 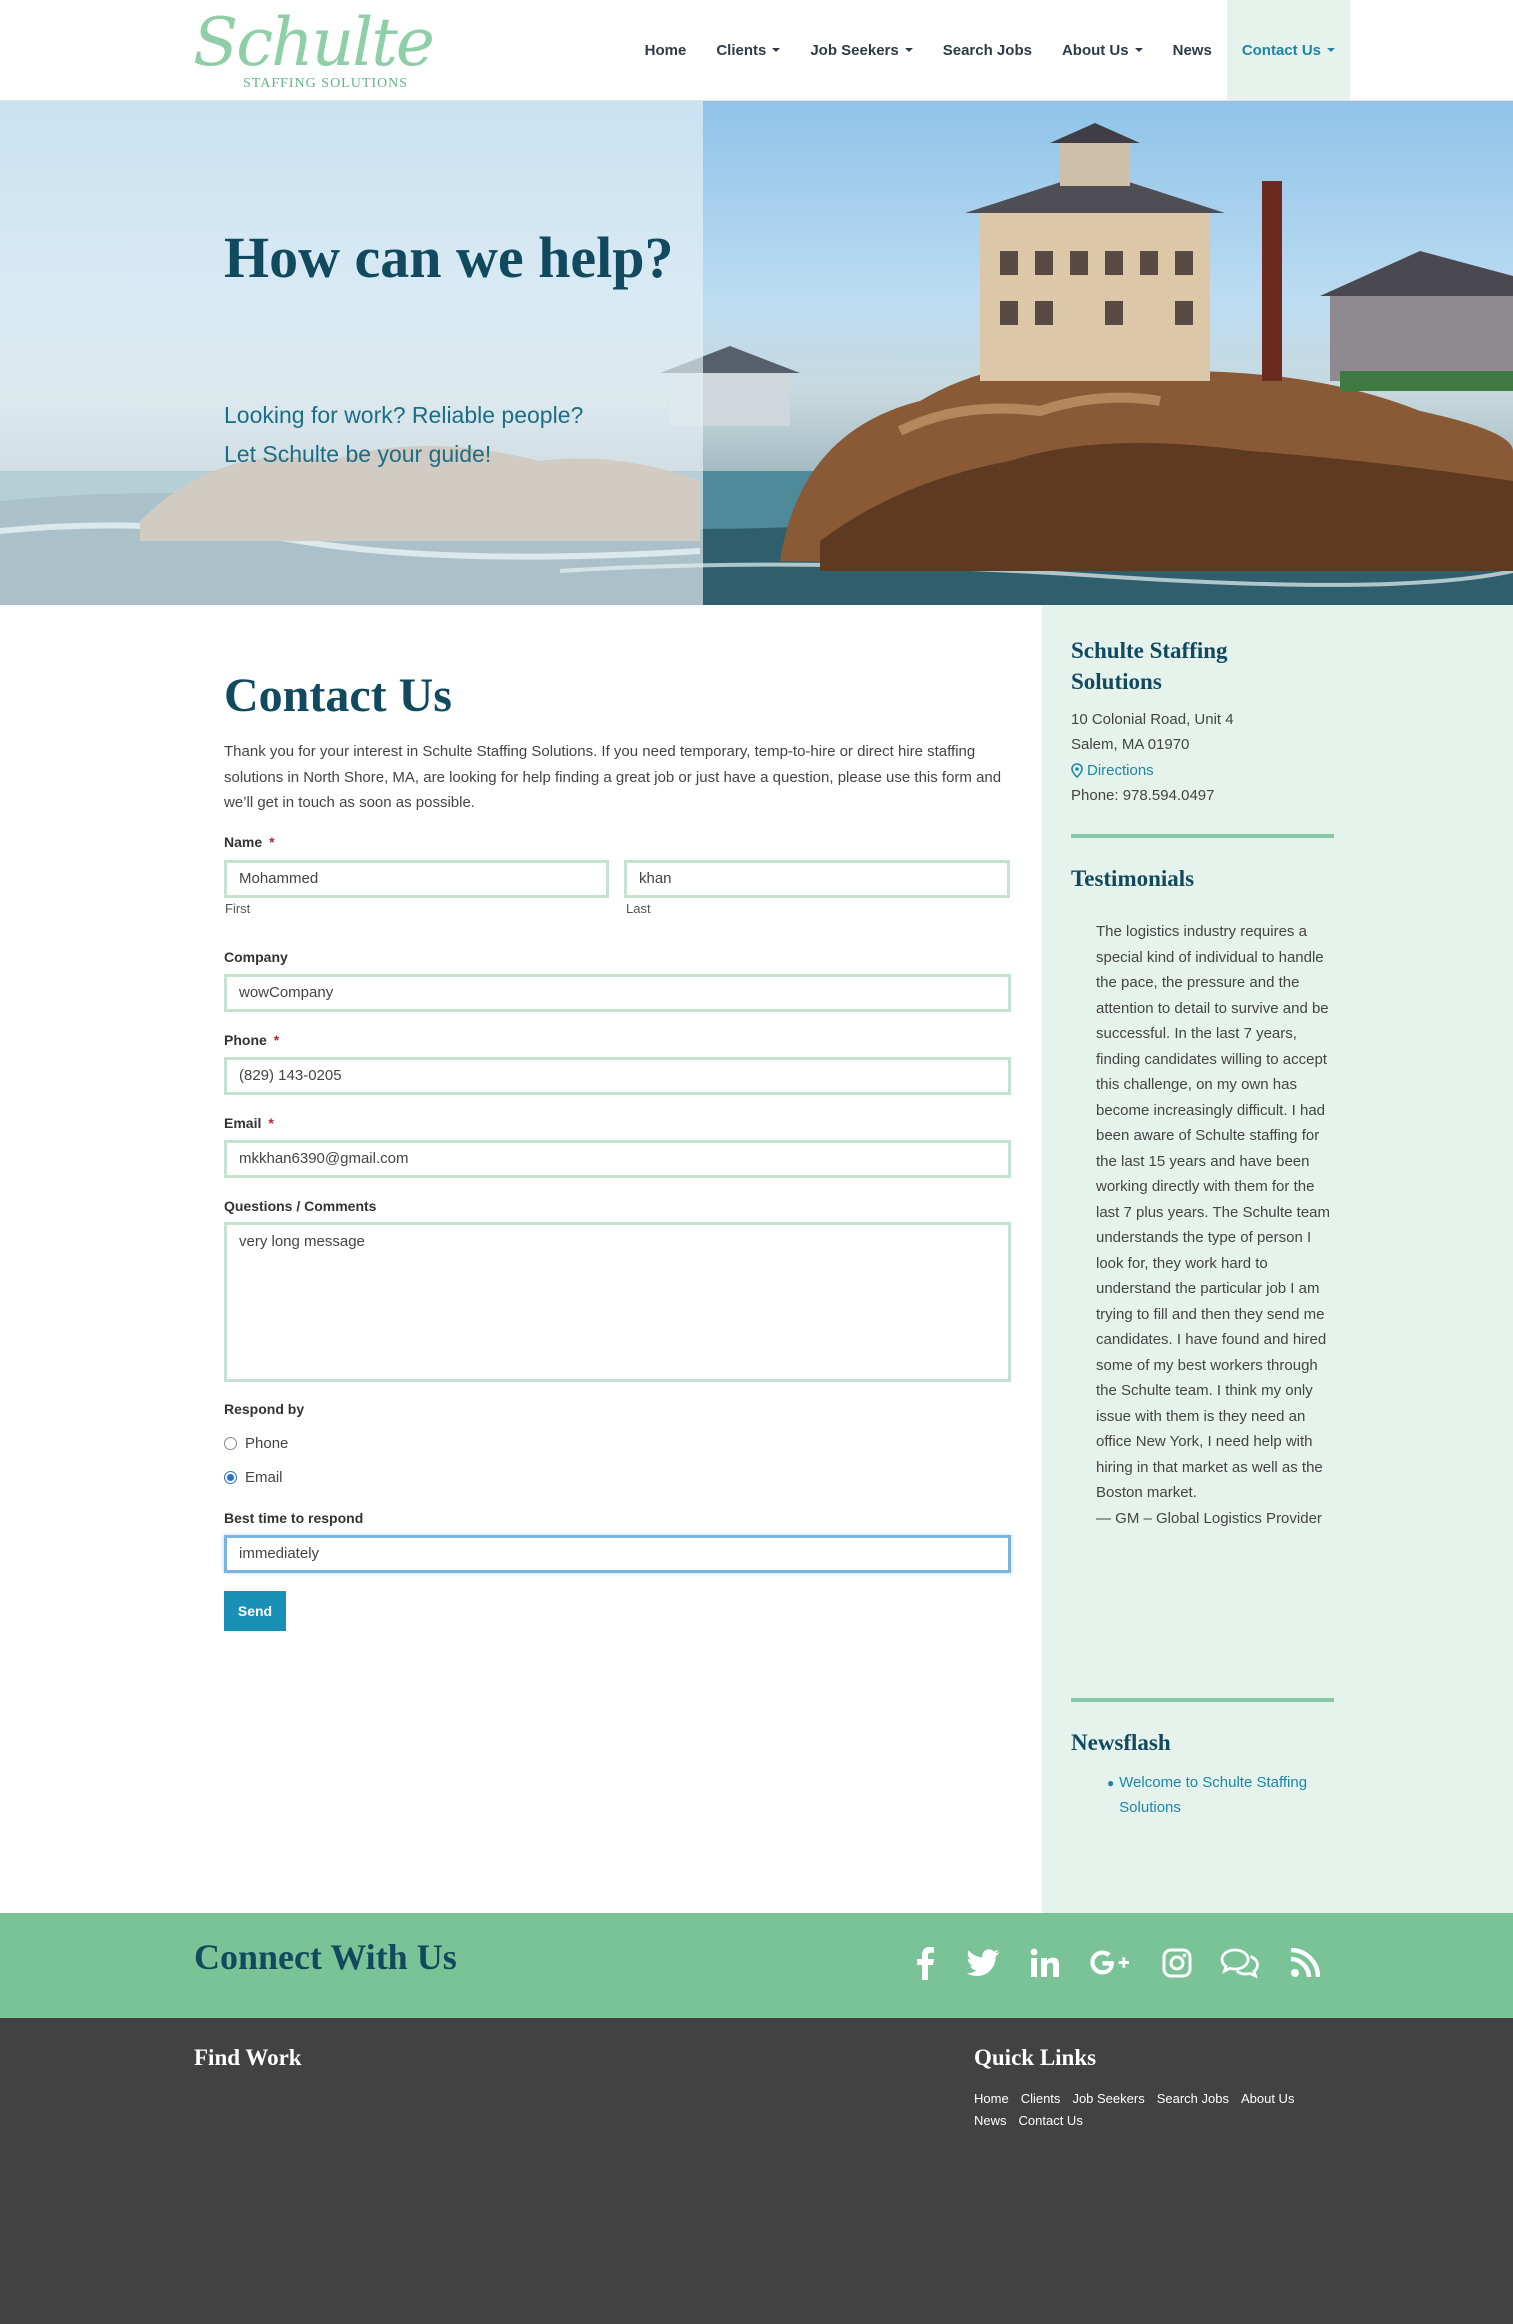 What do you see at coordinates (1305, 1963) in the screenshot?
I see `rss-icon` at bounding box center [1305, 1963].